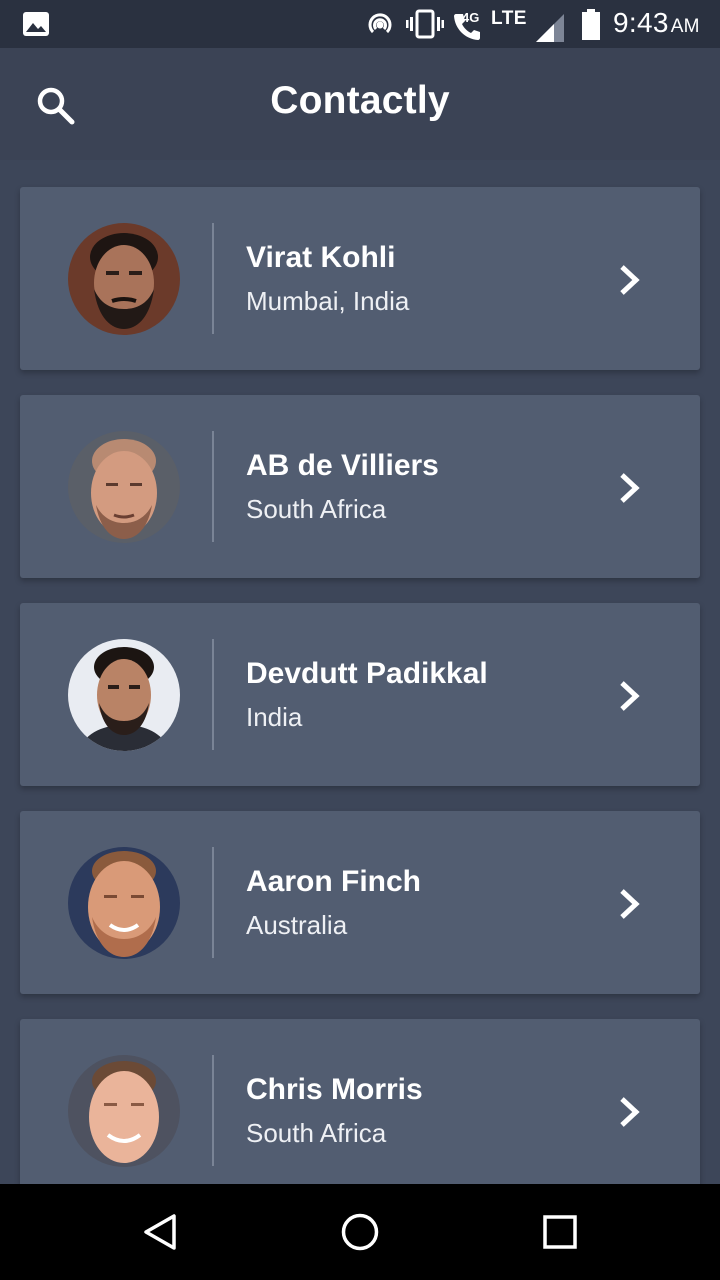 This screenshot has height=1280, width=720. What do you see at coordinates (342, 465) in the screenshot?
I see `contact-name: AB de Villiers` at bounding box center [342, 465].